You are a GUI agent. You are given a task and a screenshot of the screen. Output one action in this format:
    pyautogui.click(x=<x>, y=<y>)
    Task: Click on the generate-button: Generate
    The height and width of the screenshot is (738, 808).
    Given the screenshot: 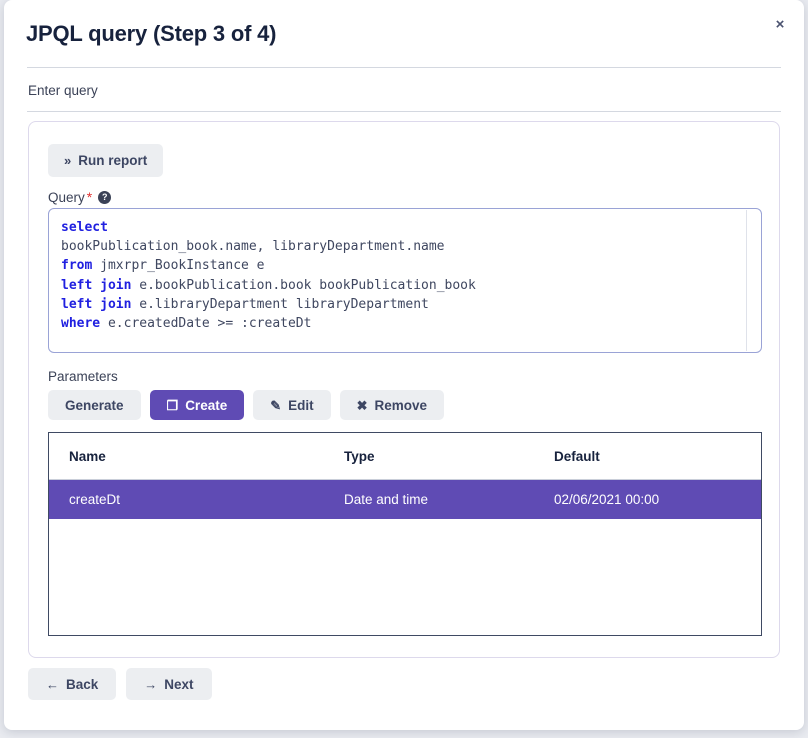 What is the action you would take?
    pyautogui.click(x=94, y=405)
    